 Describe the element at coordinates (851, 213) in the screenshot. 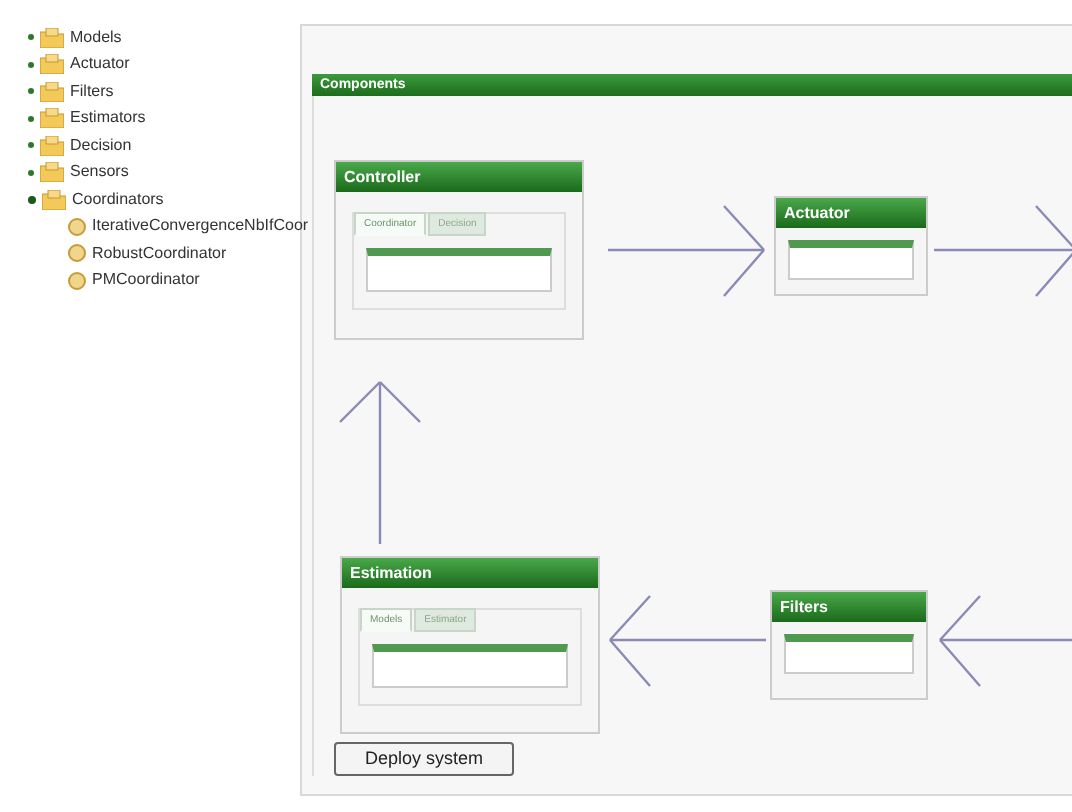

I see `node-title: Actuator` at that location.